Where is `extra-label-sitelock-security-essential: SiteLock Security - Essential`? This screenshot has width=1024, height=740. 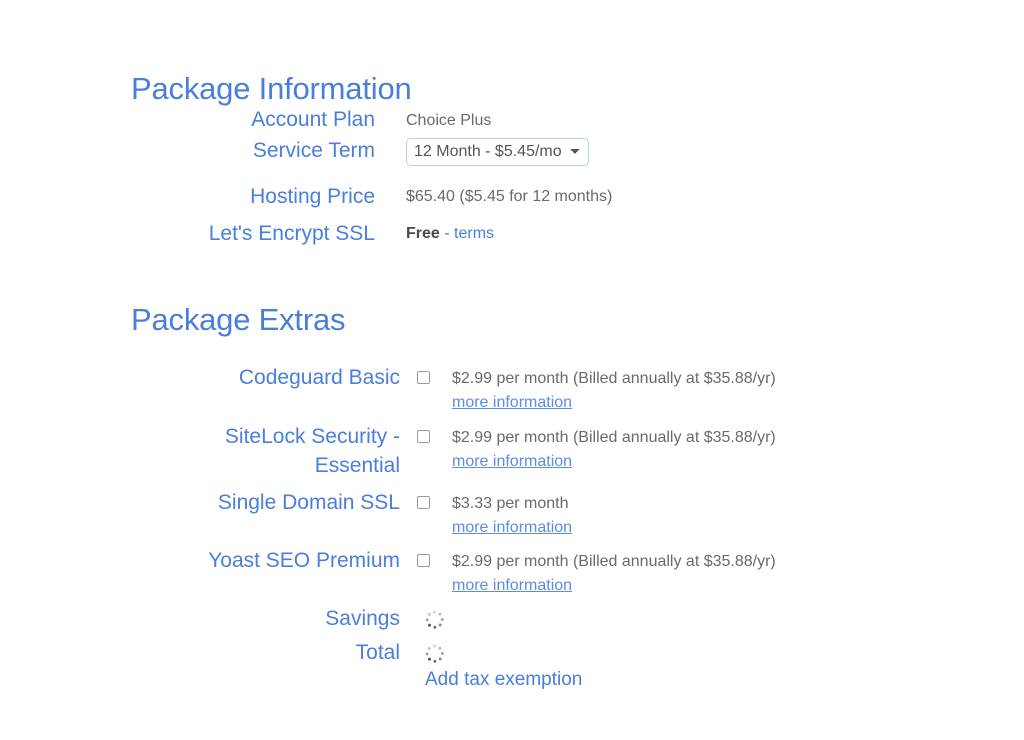 extra-label-sitelock-security-essential: SiteLock Security - Essential is located at coordinates (312, 451).